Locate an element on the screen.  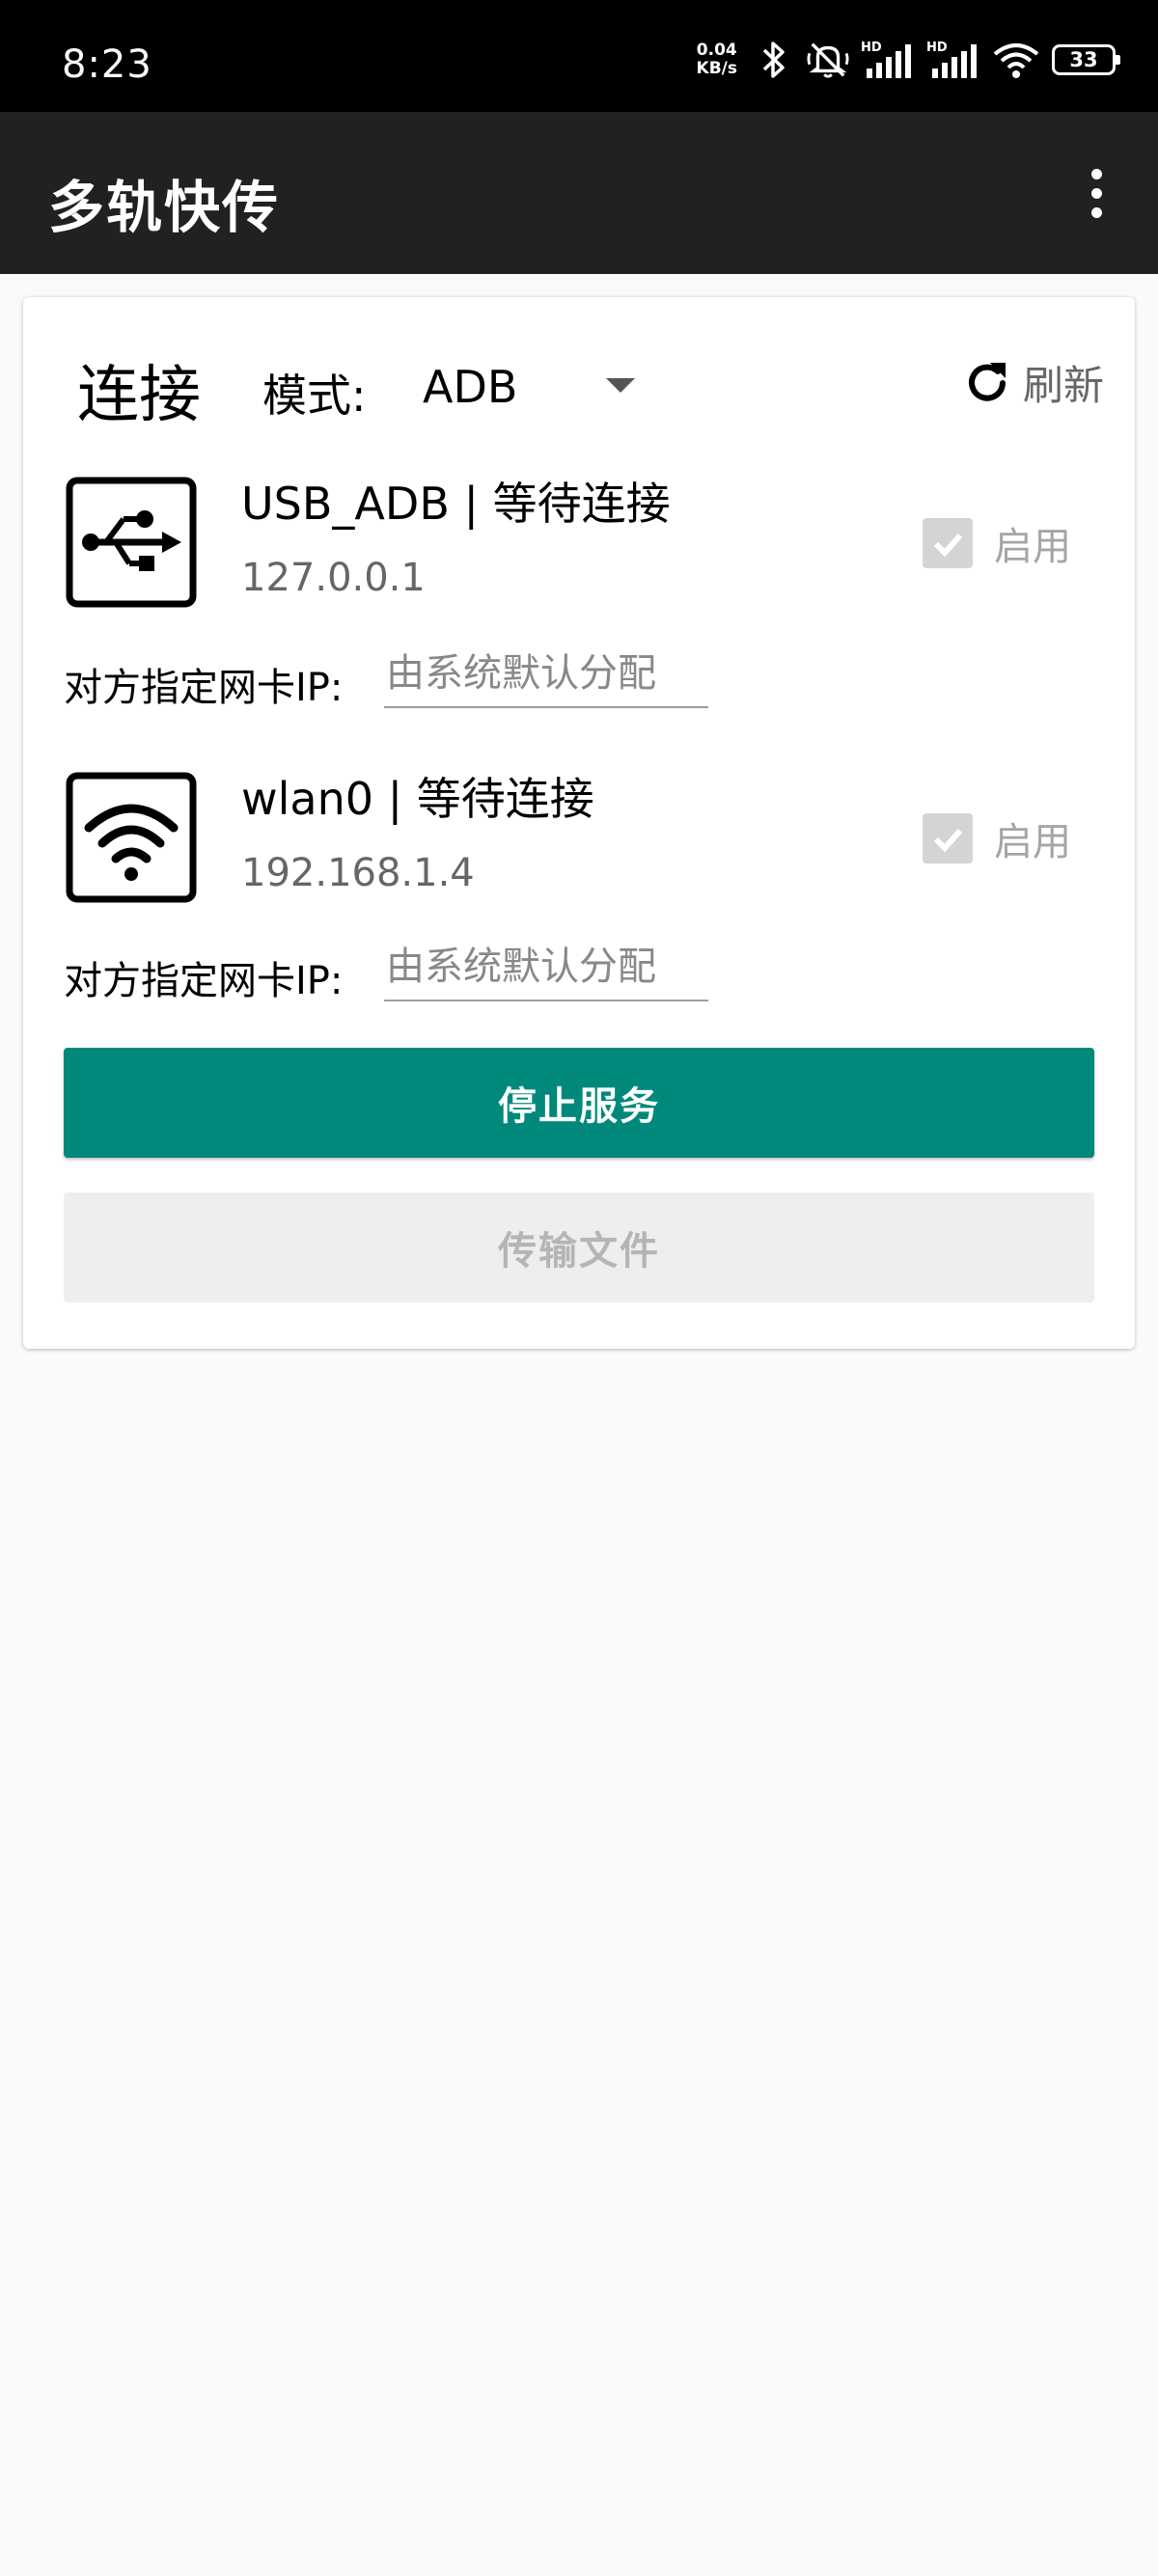
hd-label-1: HD is located at coordinates (871, 48).